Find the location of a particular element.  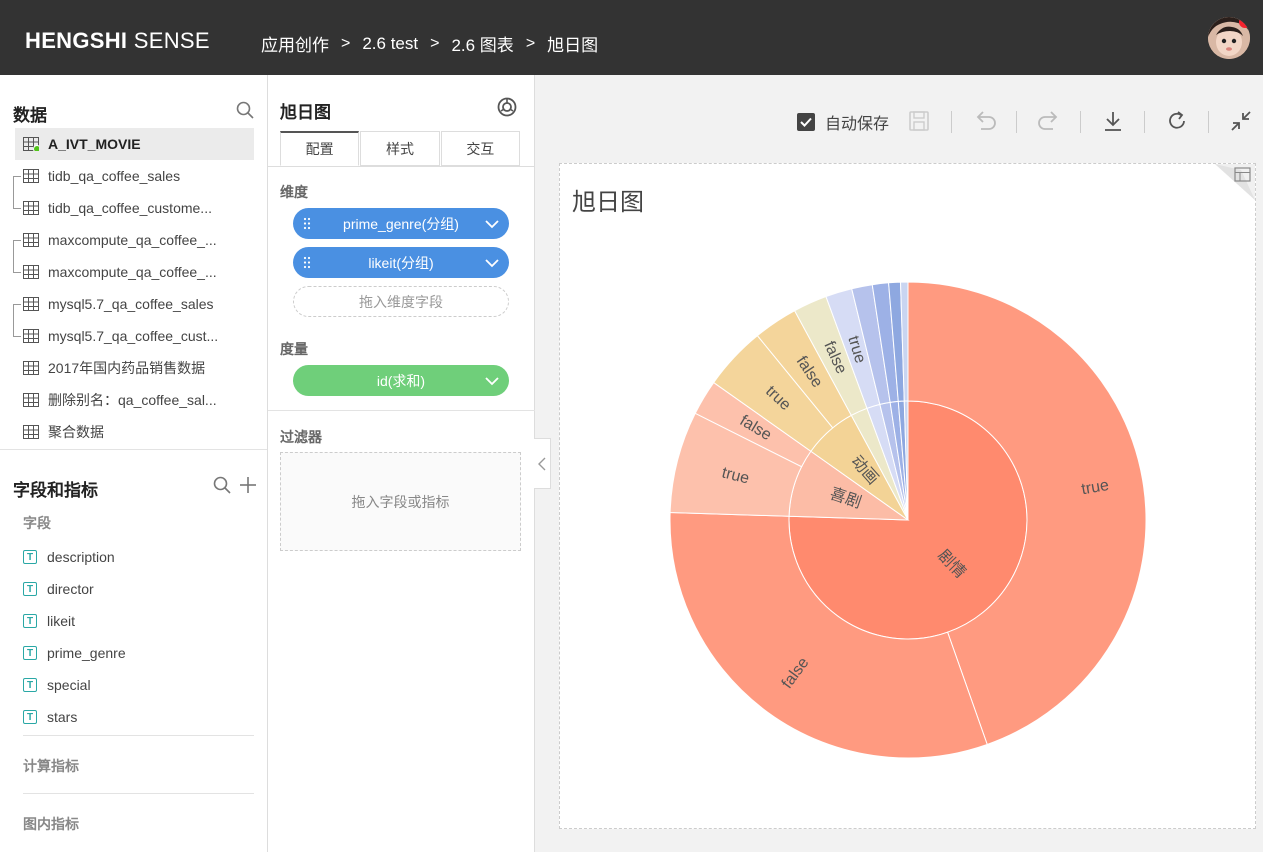

dataset-item: mysql5.7_qa_coffee_sales is located at coordinates (134, 304).